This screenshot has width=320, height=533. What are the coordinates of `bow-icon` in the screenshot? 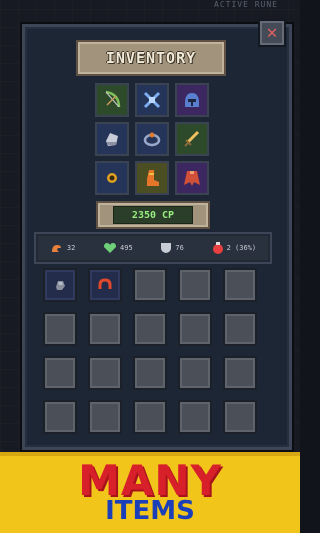 It's located at (113, 99).